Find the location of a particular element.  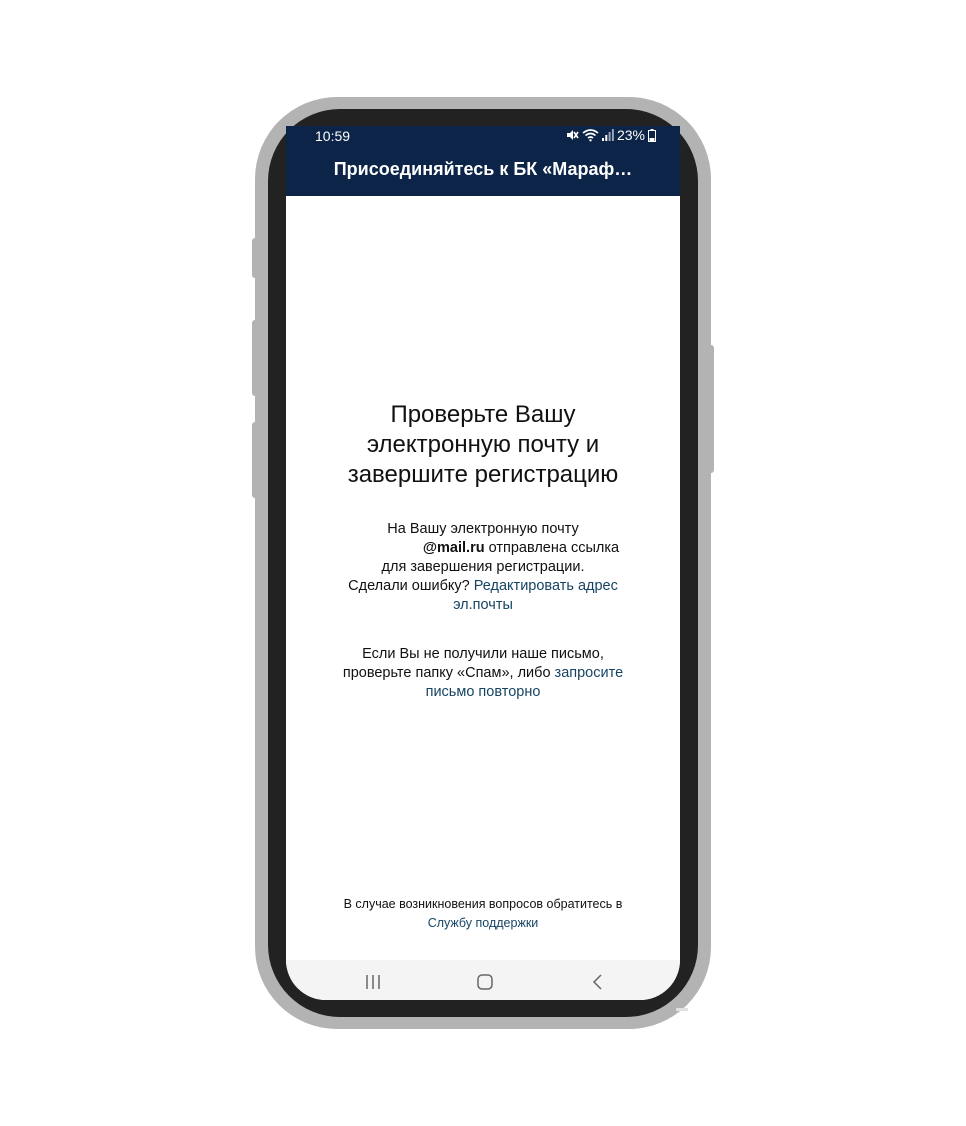

home-icon is located at coordinates (485, 982).